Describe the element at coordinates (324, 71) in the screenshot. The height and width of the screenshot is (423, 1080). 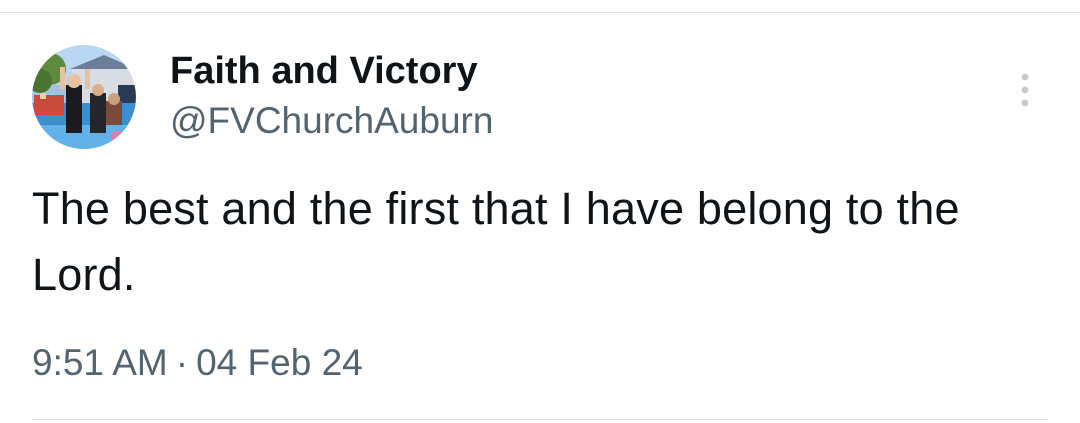
I see `author-display-name: Faith and Victory` at that location.